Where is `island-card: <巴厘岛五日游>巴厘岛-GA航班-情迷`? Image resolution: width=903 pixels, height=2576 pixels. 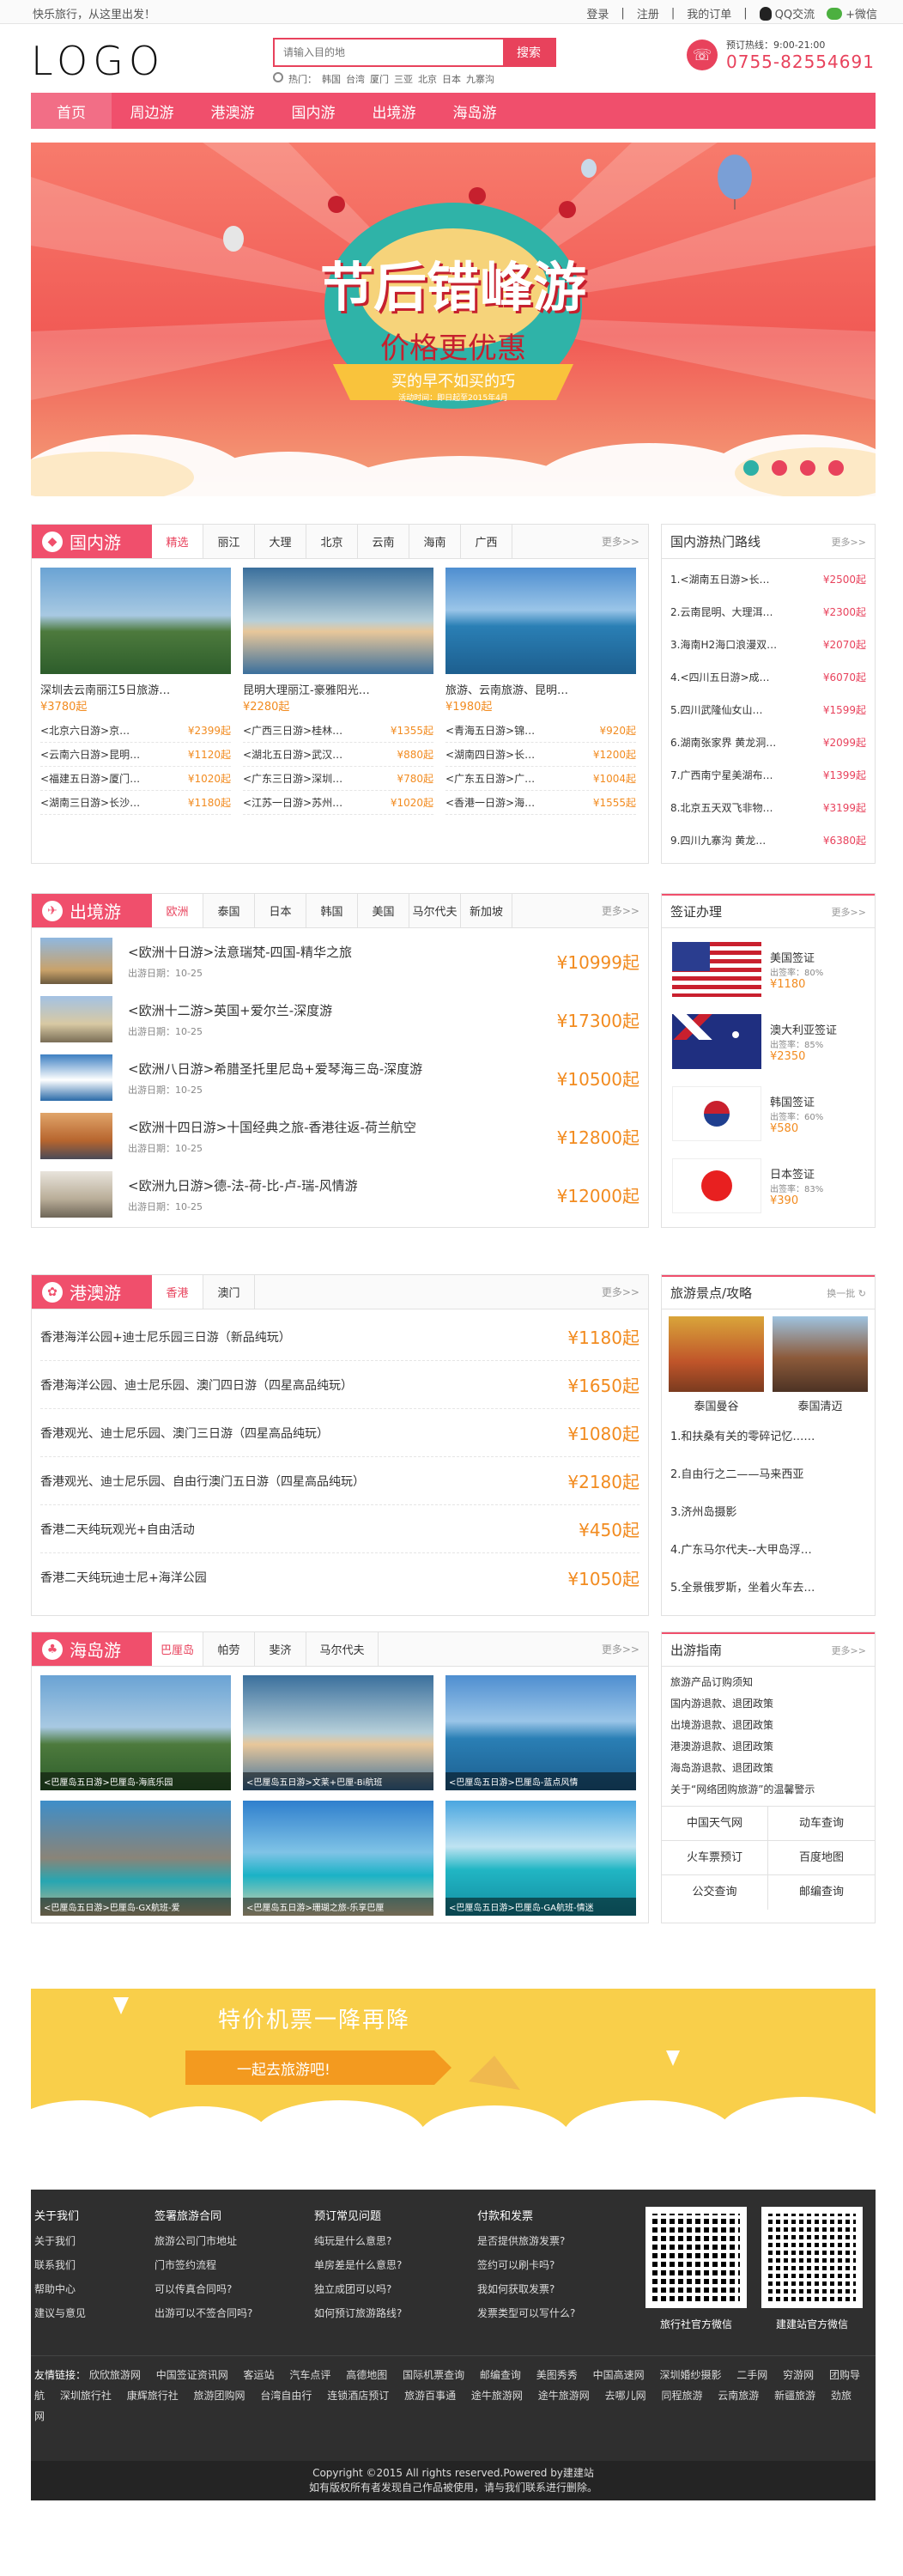
island-card: <巴厘岛五日游>巴厘岛-GA航班-情迷 is located at coordinates (540, 1858).